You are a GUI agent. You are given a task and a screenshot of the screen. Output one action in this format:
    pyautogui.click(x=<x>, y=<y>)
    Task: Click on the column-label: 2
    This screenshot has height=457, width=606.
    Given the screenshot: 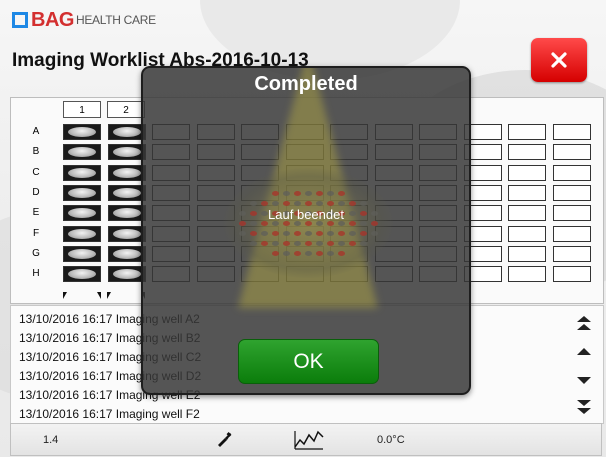 What is the action you would take?
    pyautogui.click(x=126, y=109)
    